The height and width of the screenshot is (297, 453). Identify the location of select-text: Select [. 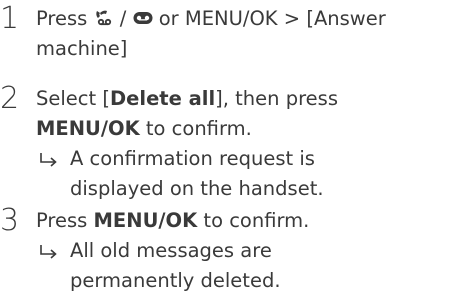
(73, 98).